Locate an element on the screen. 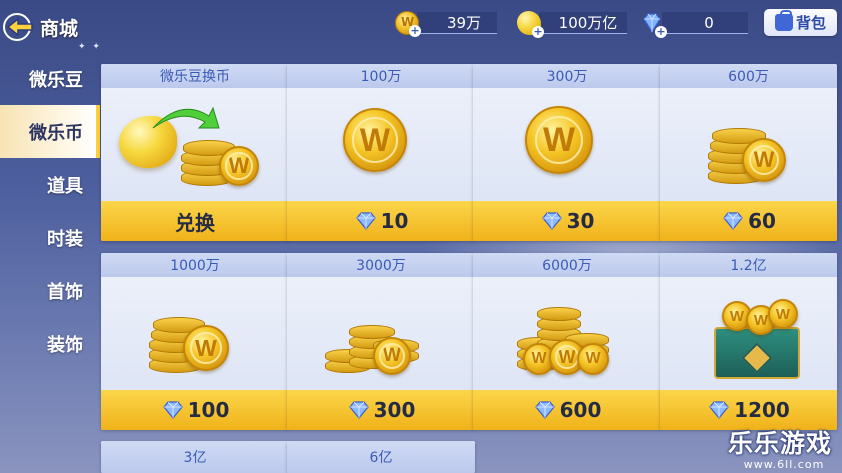 Image resolution: width=842 pixels, height=473 pixels. sidebar-item-label: 时装 is located at coordinates (65, 239).